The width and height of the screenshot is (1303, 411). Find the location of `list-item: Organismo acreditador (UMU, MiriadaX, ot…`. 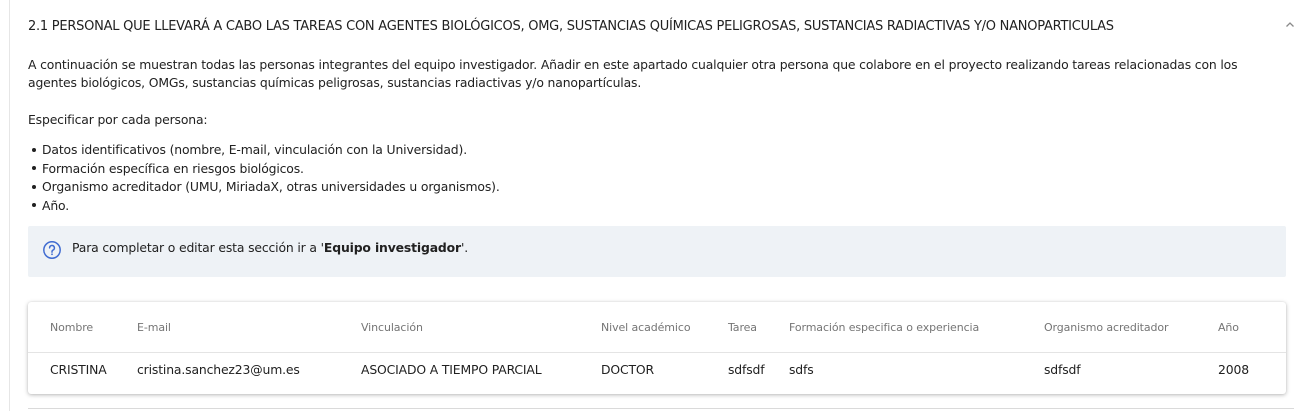

list-item: Organismo acreditador (UMU, MiriadaX, ot… is located at coordinates (266, 187).